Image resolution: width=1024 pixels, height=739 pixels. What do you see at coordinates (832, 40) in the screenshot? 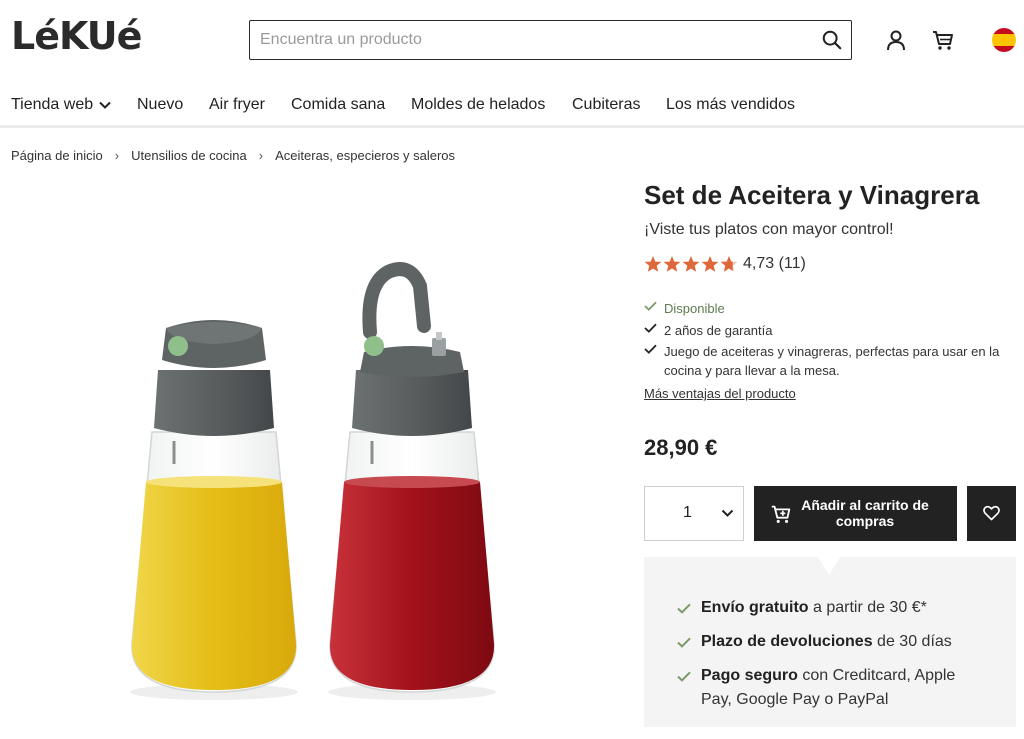
I see `search-icon` at bounding box center [832, 40].